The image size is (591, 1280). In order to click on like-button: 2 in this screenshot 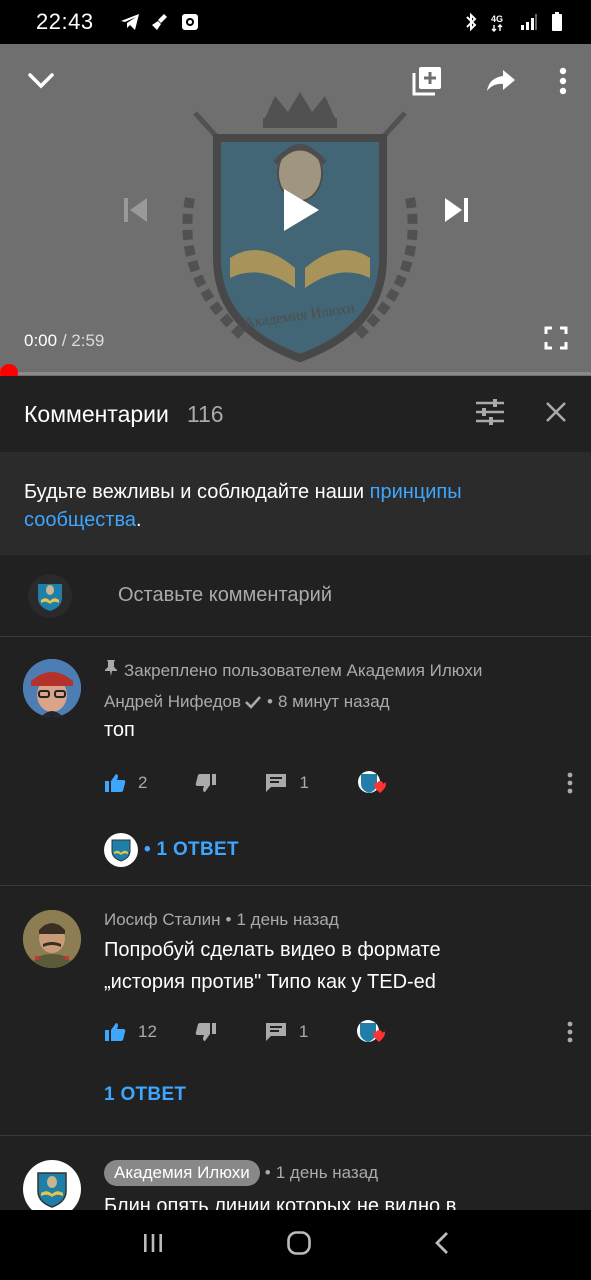, I will do `click(125, 783)`.